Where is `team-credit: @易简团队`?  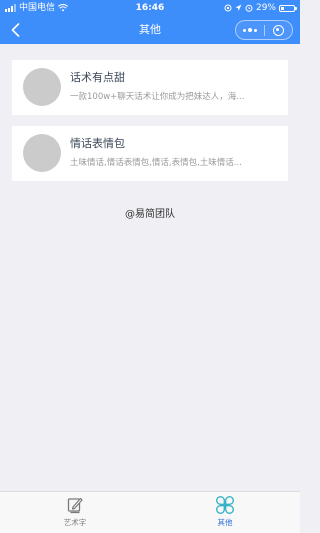 team-credit: @易简团队 is located at coordinates (150, 214).